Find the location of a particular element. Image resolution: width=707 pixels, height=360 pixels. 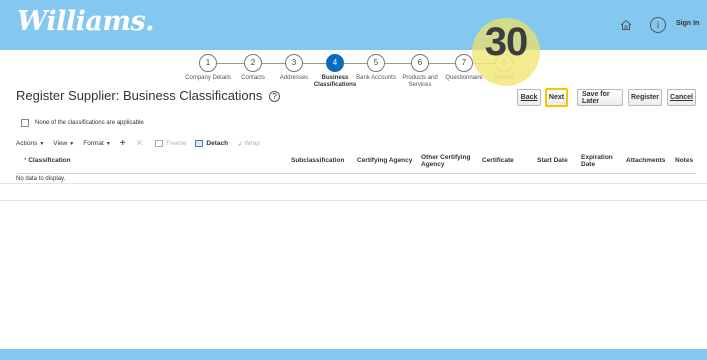

train-stop-number: 1 is located at coordinates (208, 63).